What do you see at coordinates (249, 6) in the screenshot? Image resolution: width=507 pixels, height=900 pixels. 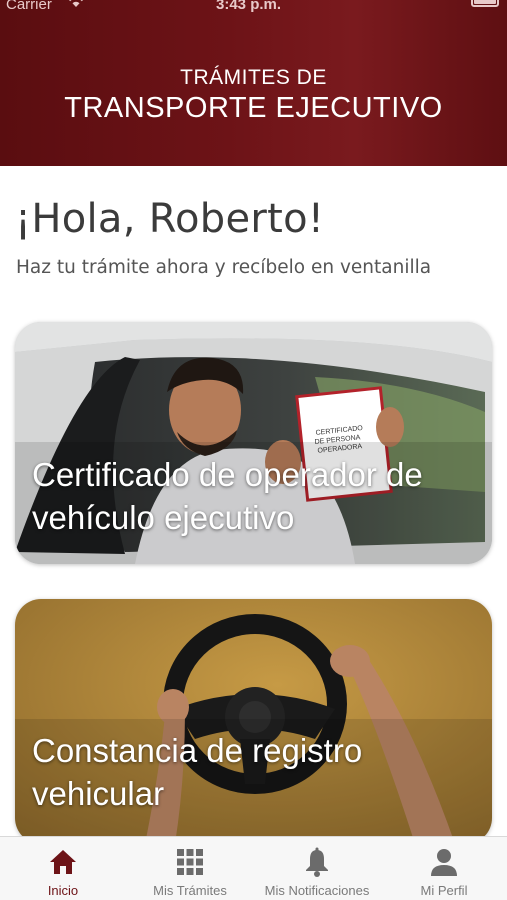 I see `status-time: 3:43 p.m.` at bounding box center [249, 6].